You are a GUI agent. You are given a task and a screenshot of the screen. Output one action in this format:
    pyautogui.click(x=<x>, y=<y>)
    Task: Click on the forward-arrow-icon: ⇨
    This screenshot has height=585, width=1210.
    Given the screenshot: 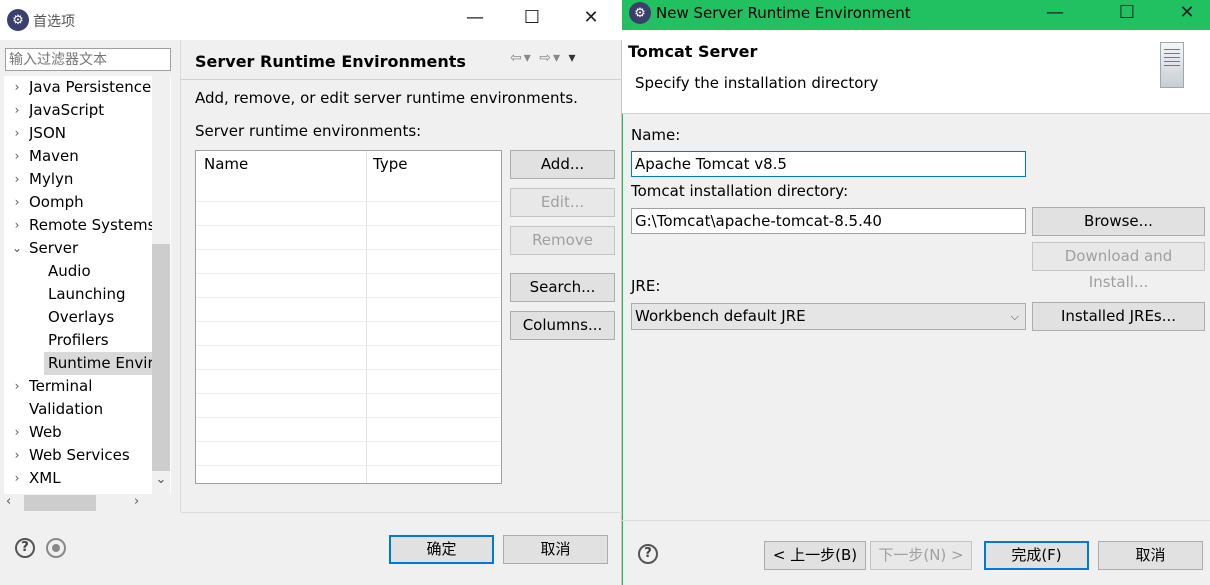 What is the action you would take?
    pyautogui.click(x=546, y=58)
    